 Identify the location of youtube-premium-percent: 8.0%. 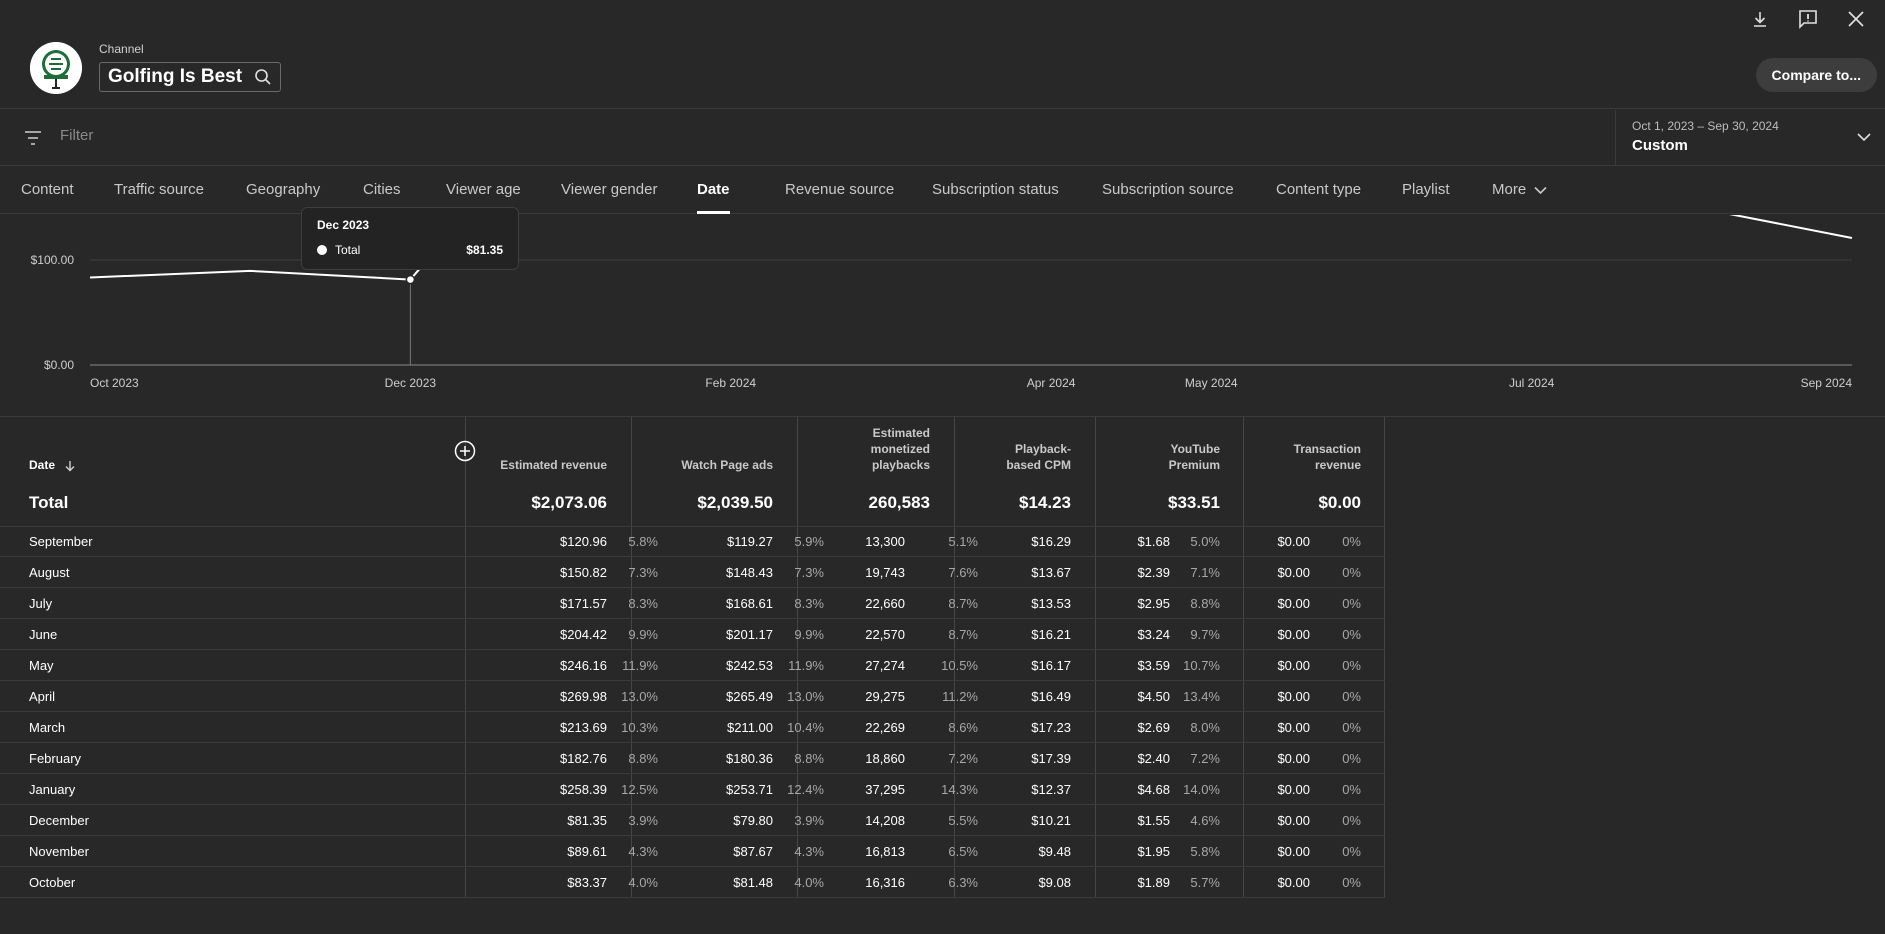
(1205, 727).